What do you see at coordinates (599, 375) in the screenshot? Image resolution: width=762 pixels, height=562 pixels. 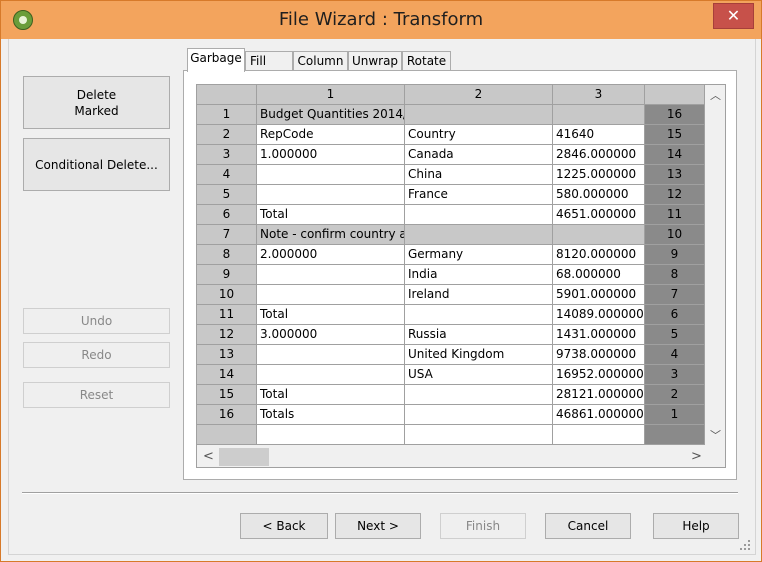 I see `table-cell: 16952.000000` at bounding box center [599, 375].